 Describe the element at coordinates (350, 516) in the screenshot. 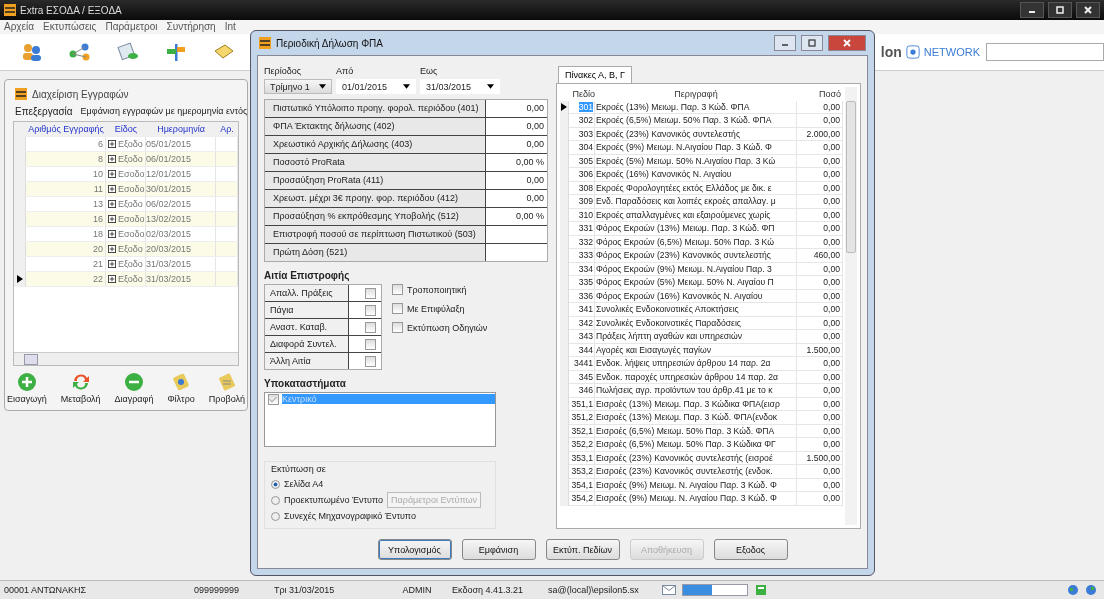

I see `radio-label: Συνεχές Μηχανογραφικό Έντυπο` at that location.